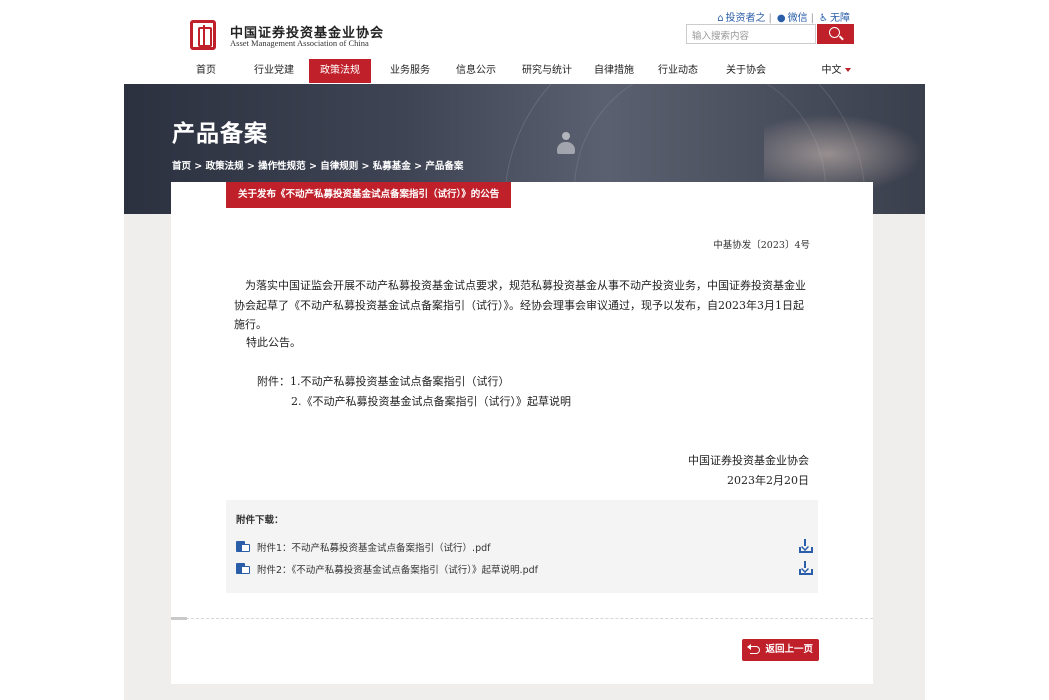 The image size is (1049, 700). What do you see at coordinates (746, 71) in the screenshot?
I see `nav-item-about: 关于协会` at bounding box center [746, 71].